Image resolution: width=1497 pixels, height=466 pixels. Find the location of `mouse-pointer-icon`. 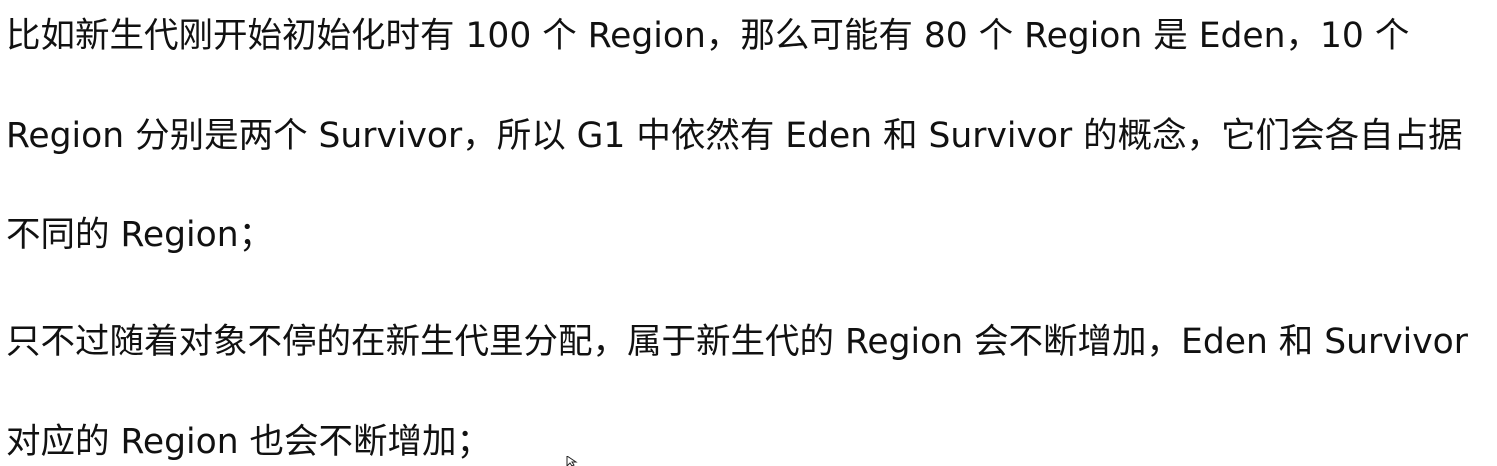

mouse-pointer-icon is located at coordinates (572, 461).